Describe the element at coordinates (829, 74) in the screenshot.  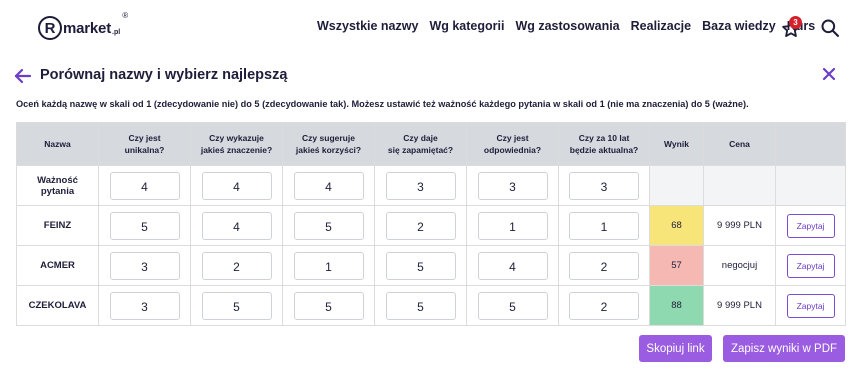
I see `close-icon` at that location.